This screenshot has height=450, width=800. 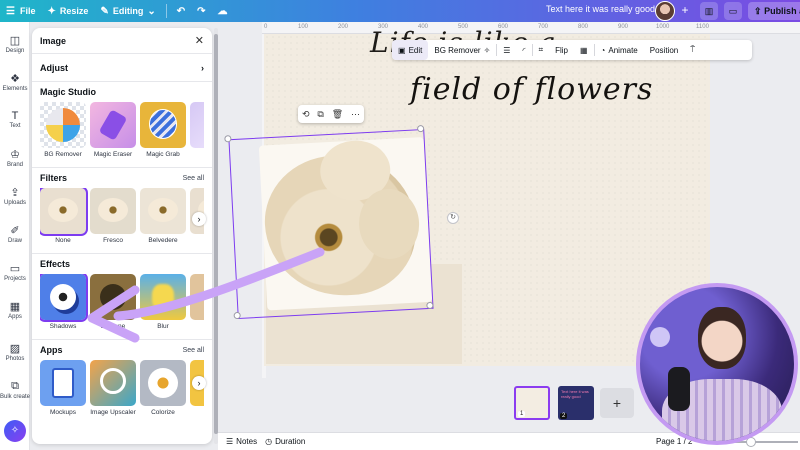 I want to click on bg-remover-button: BG Remover ✧, so click(x=462, y=50).